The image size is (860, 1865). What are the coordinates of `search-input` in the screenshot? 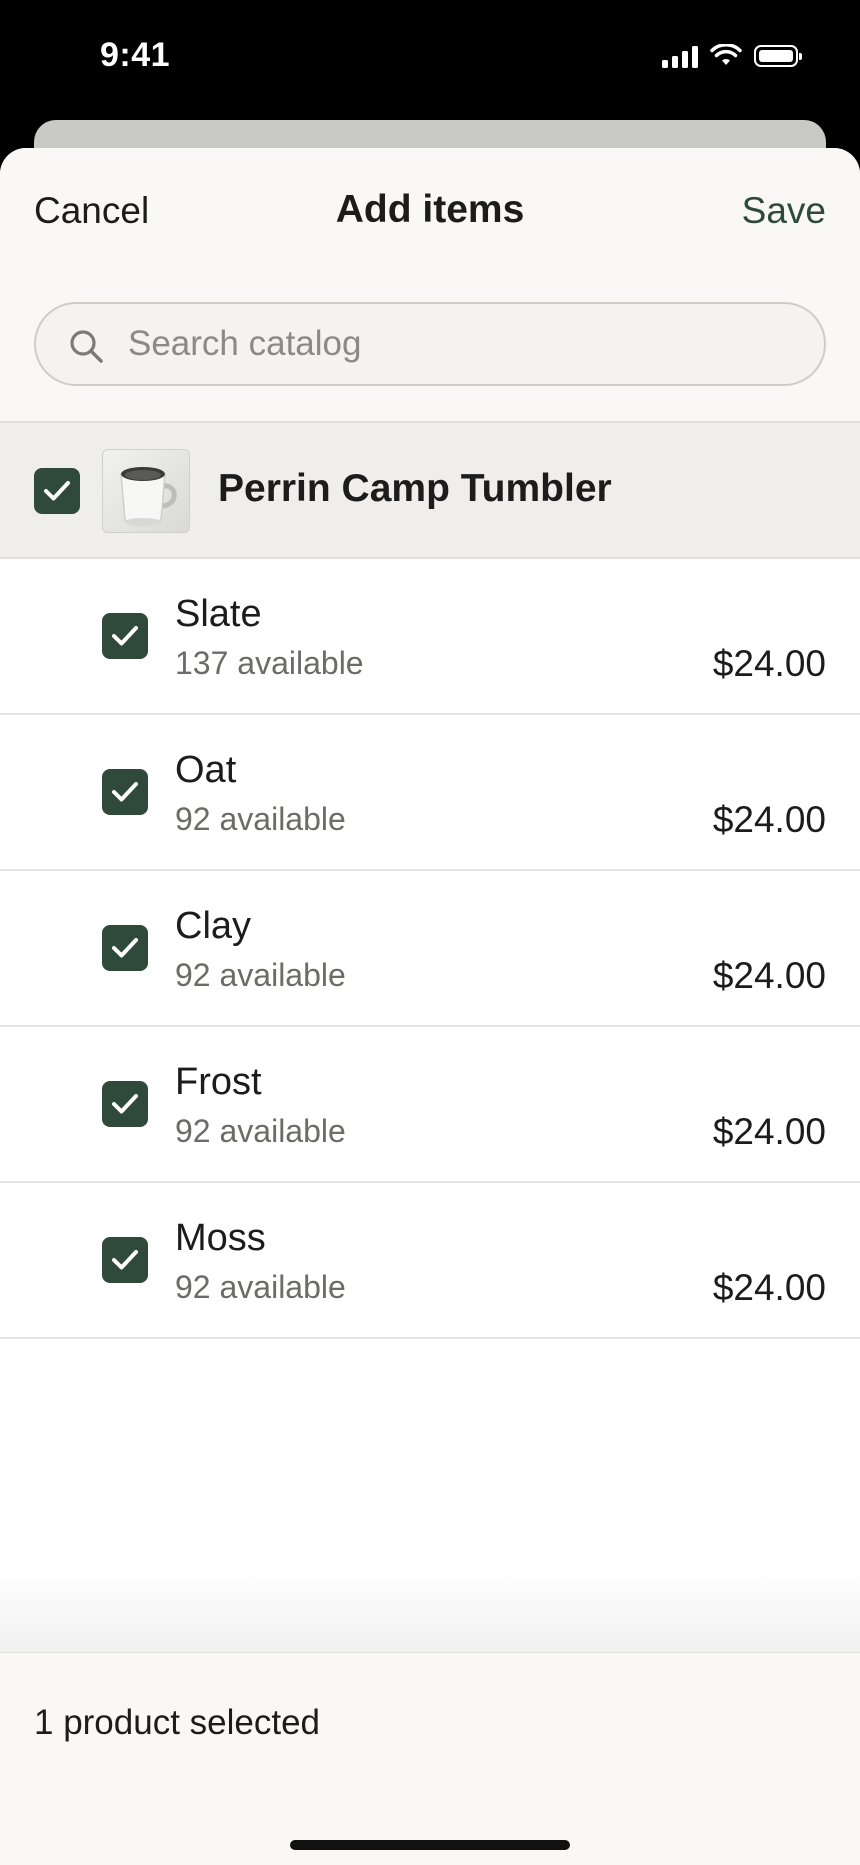 It's located at (458, 344).